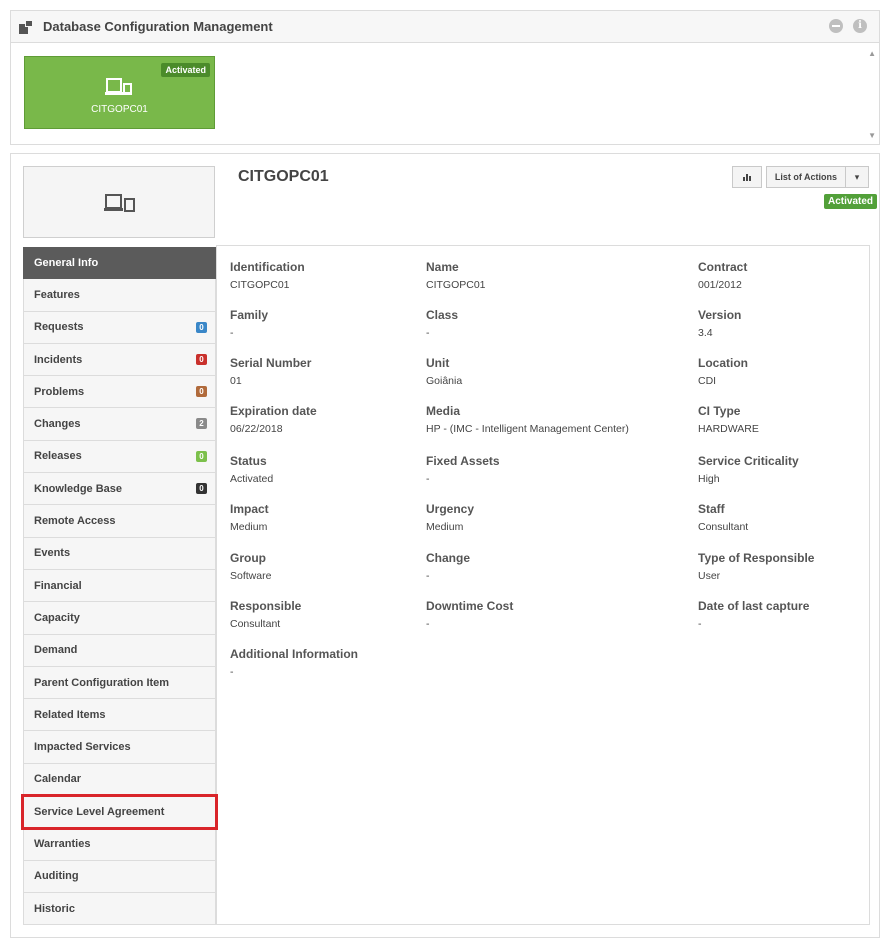 The width and height of the screenshot is (889, 943). Describe the element at coordinates (201, 424) in the screenshot. I see `count-badge: 2` at that location.